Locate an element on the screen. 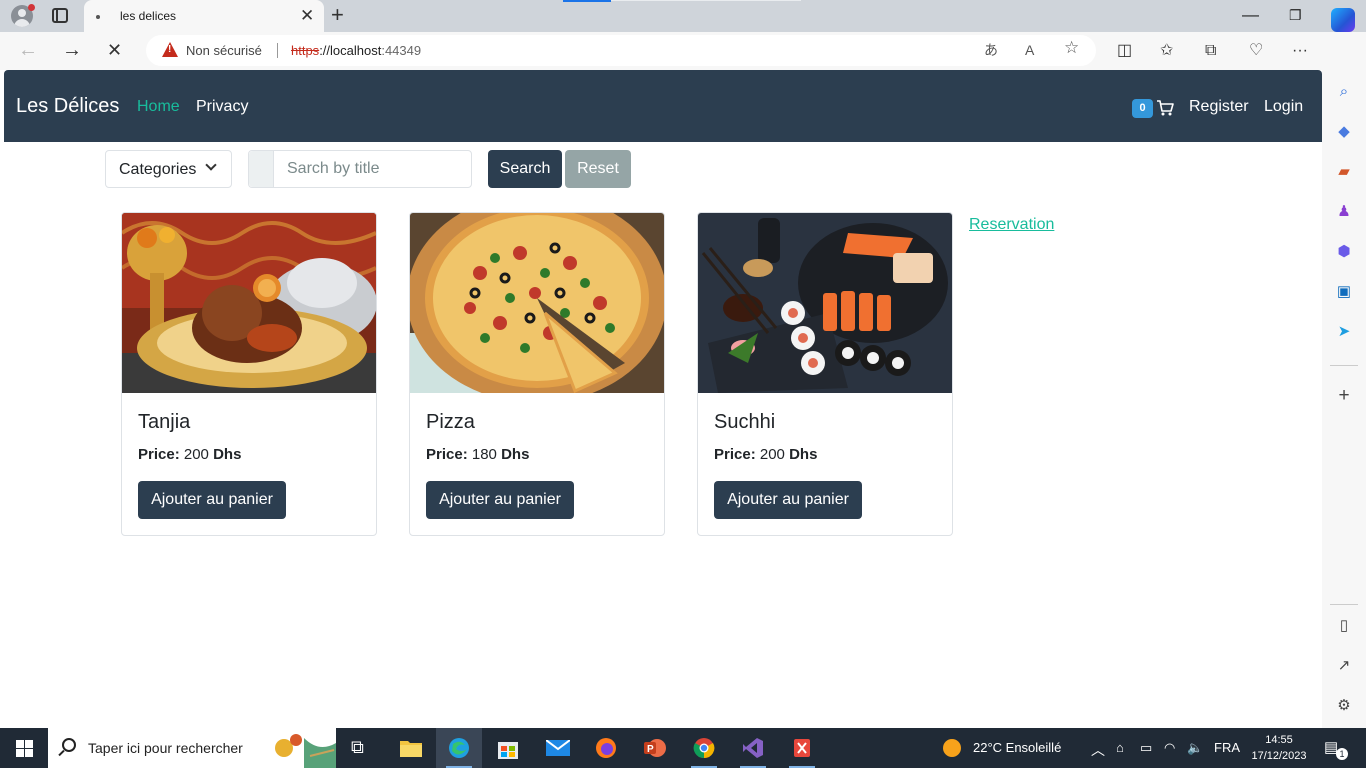 This screenshot has width=1366, height=768. taskbar-explorer is located at coordinates (411, 748).